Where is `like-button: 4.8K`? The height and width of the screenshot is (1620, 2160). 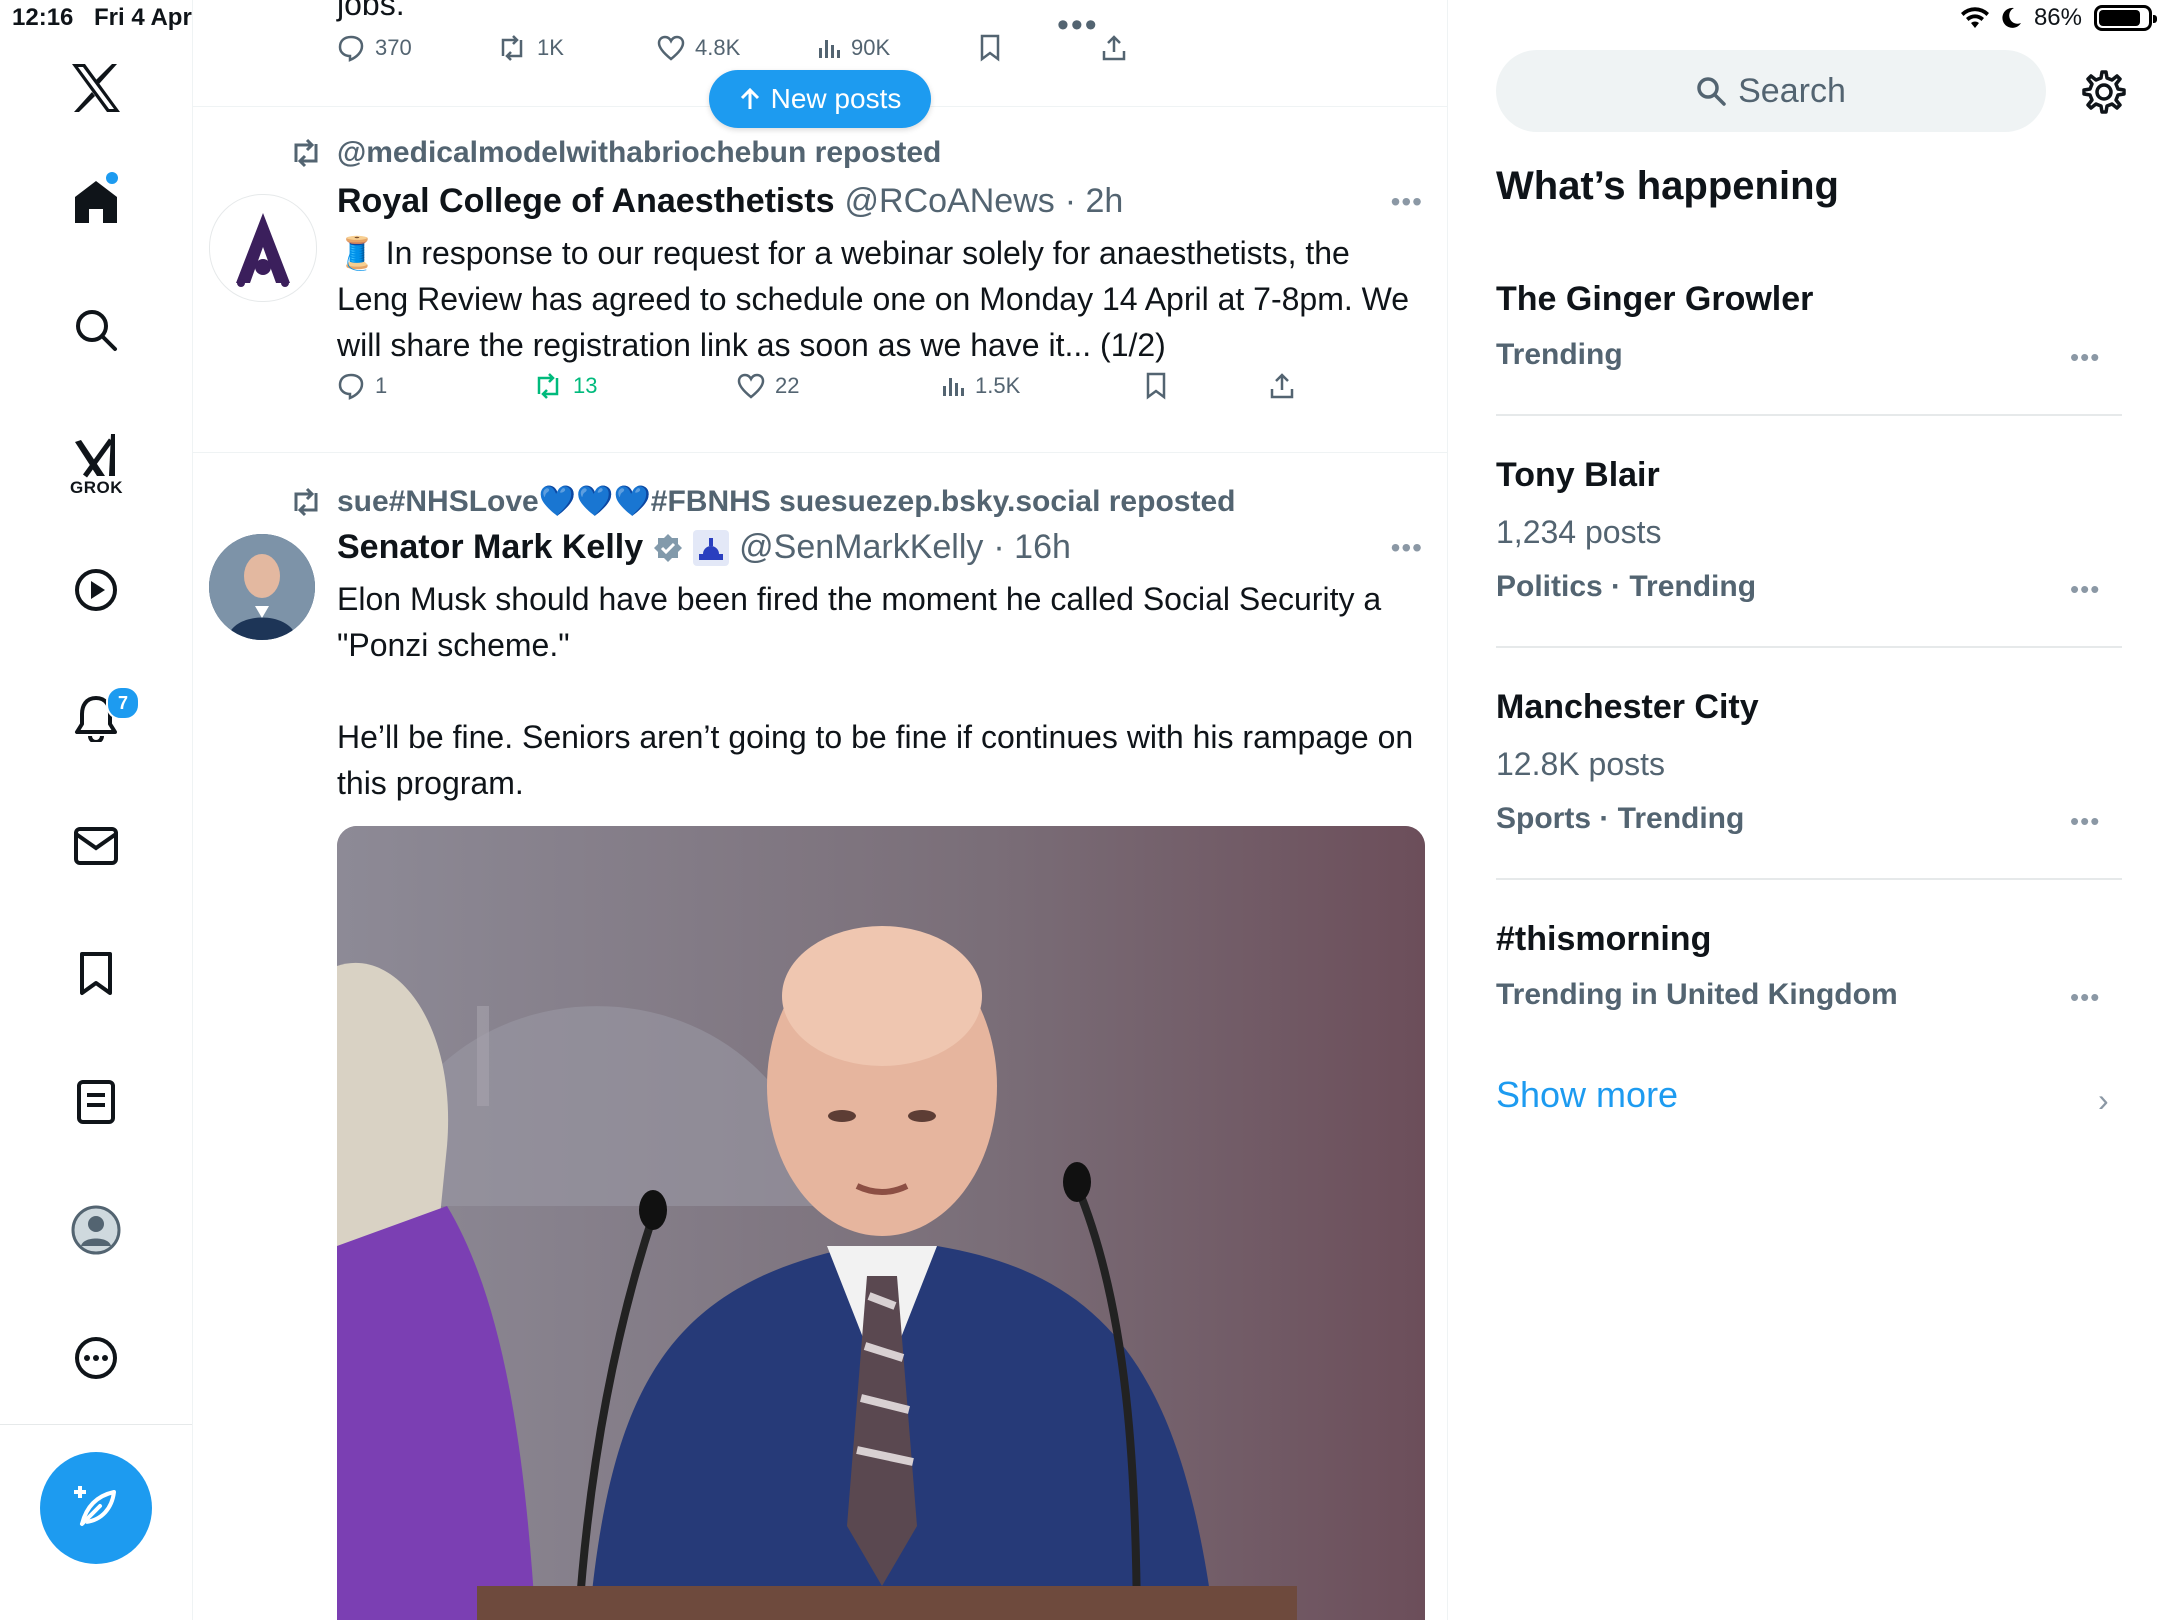
like-button: 4.8K is located at coordinates (698, 48).